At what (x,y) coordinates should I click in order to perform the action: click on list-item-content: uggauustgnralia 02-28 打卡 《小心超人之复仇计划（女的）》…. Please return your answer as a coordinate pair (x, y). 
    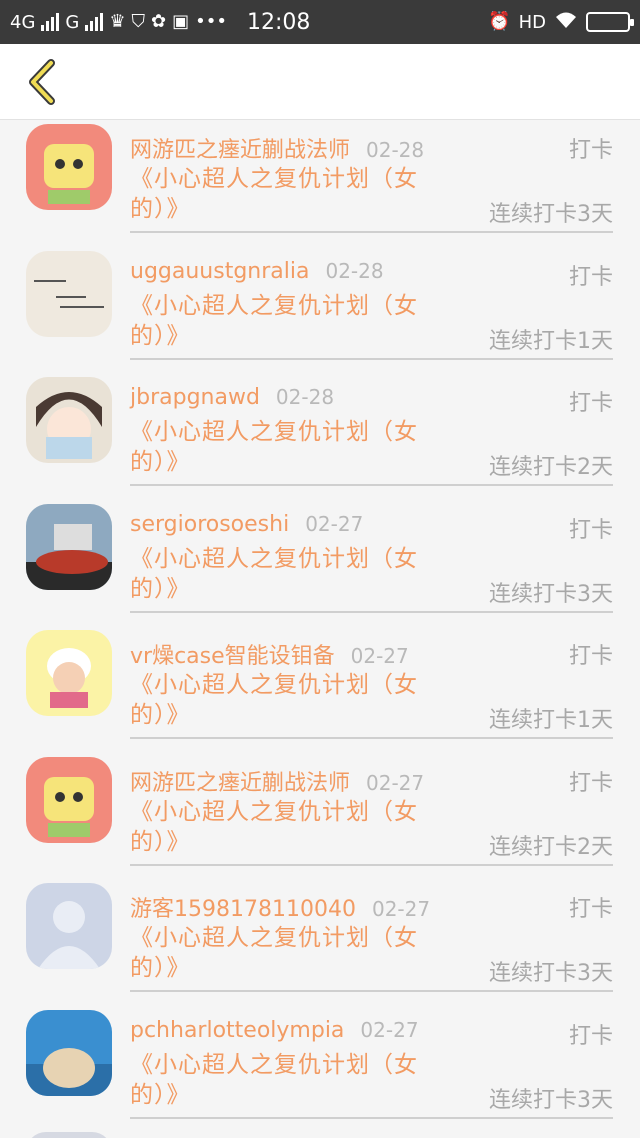
    Looking at the image, I should click on (371, 303).